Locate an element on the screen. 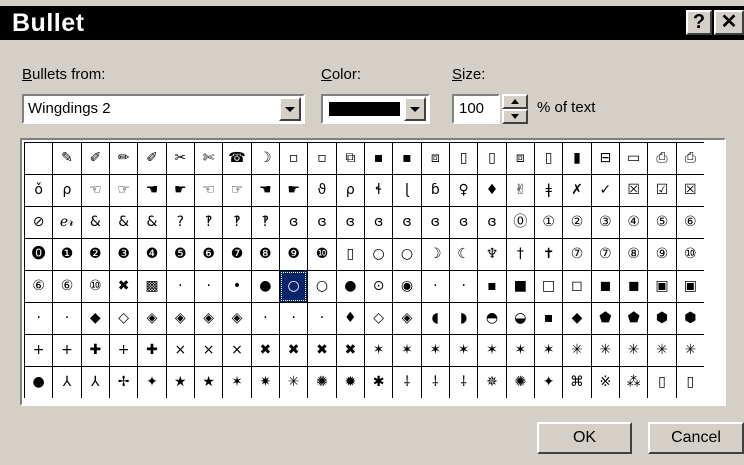  symbol-cell: ❸ is located at coordinates (124, 254).